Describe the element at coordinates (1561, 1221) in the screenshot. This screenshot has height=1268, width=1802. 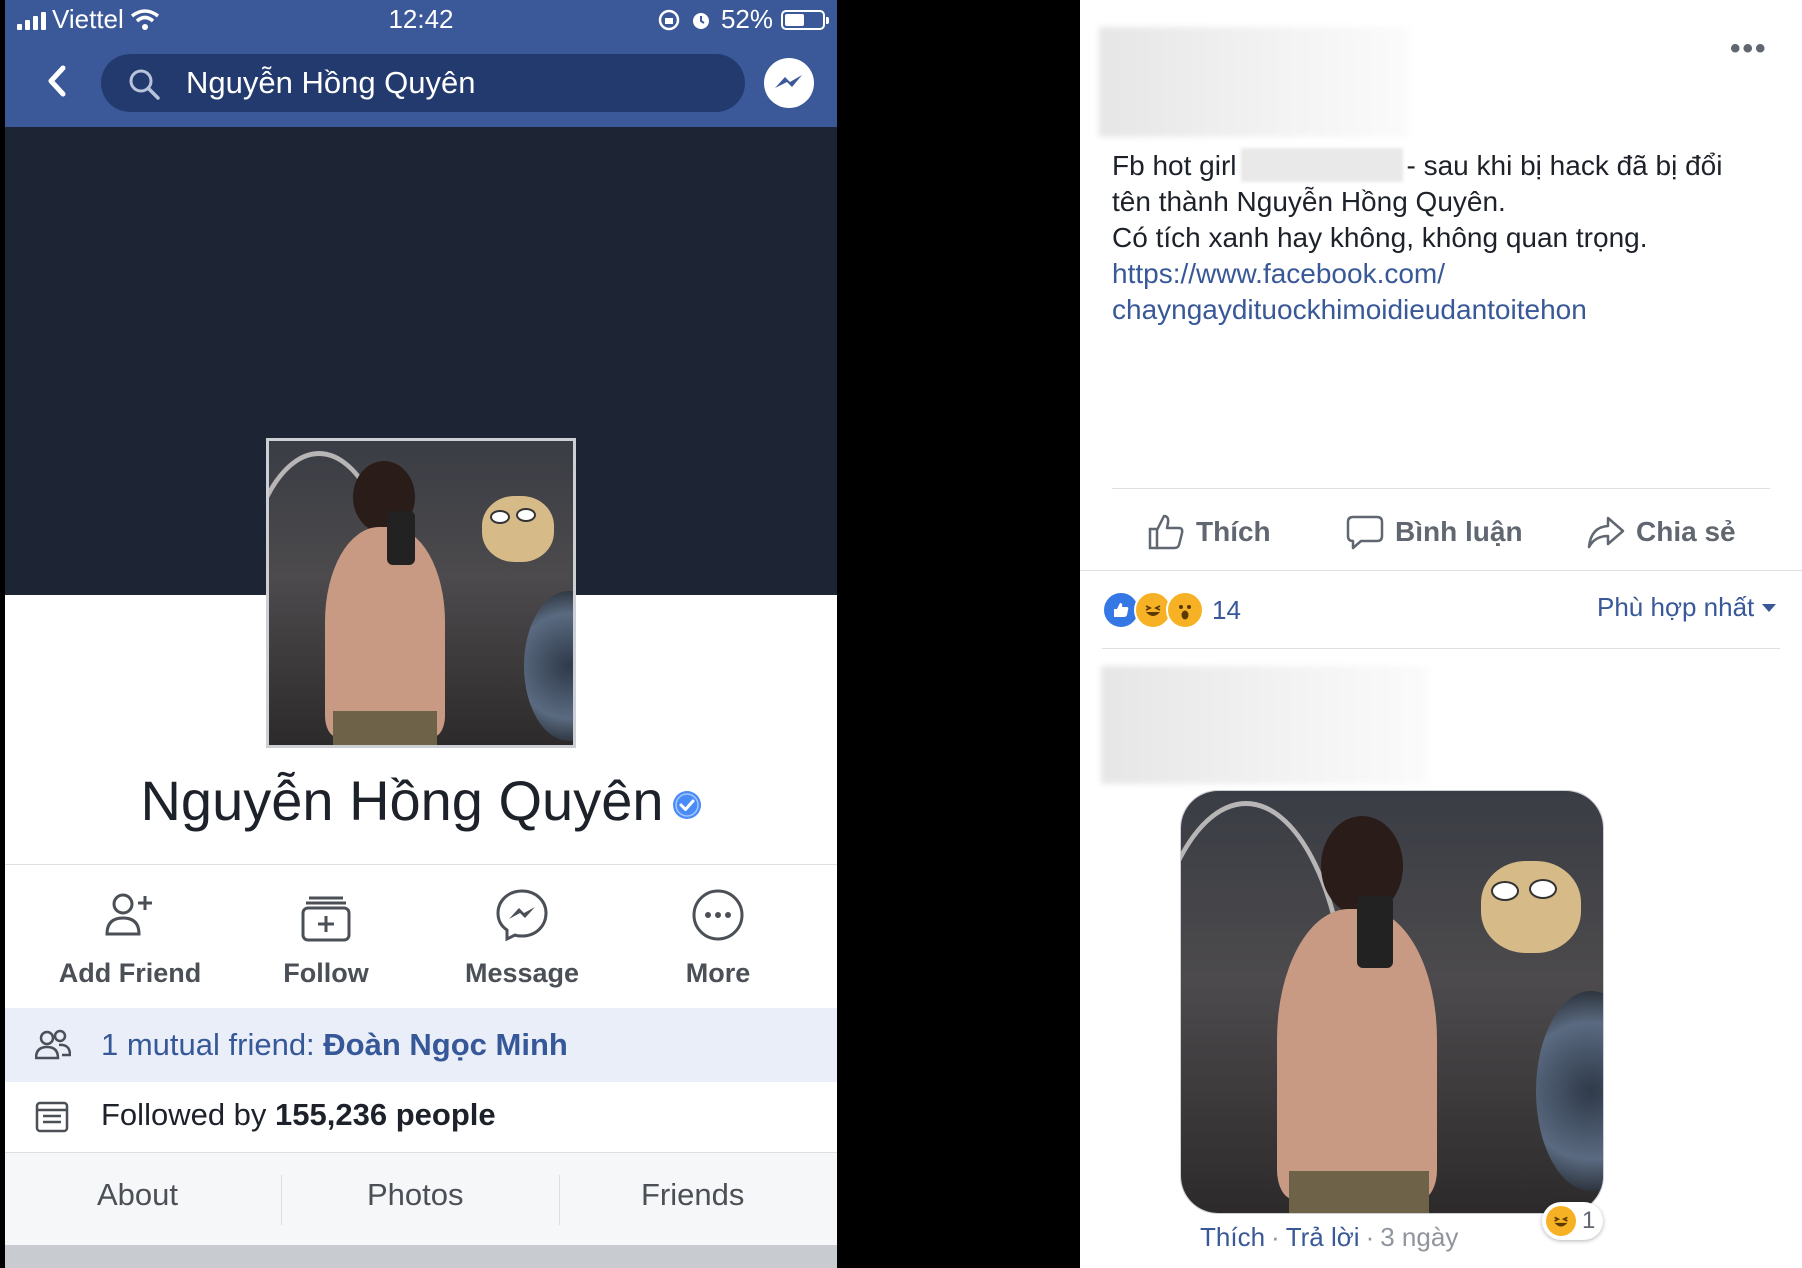
I see `haha-reaction-icon` at that location.